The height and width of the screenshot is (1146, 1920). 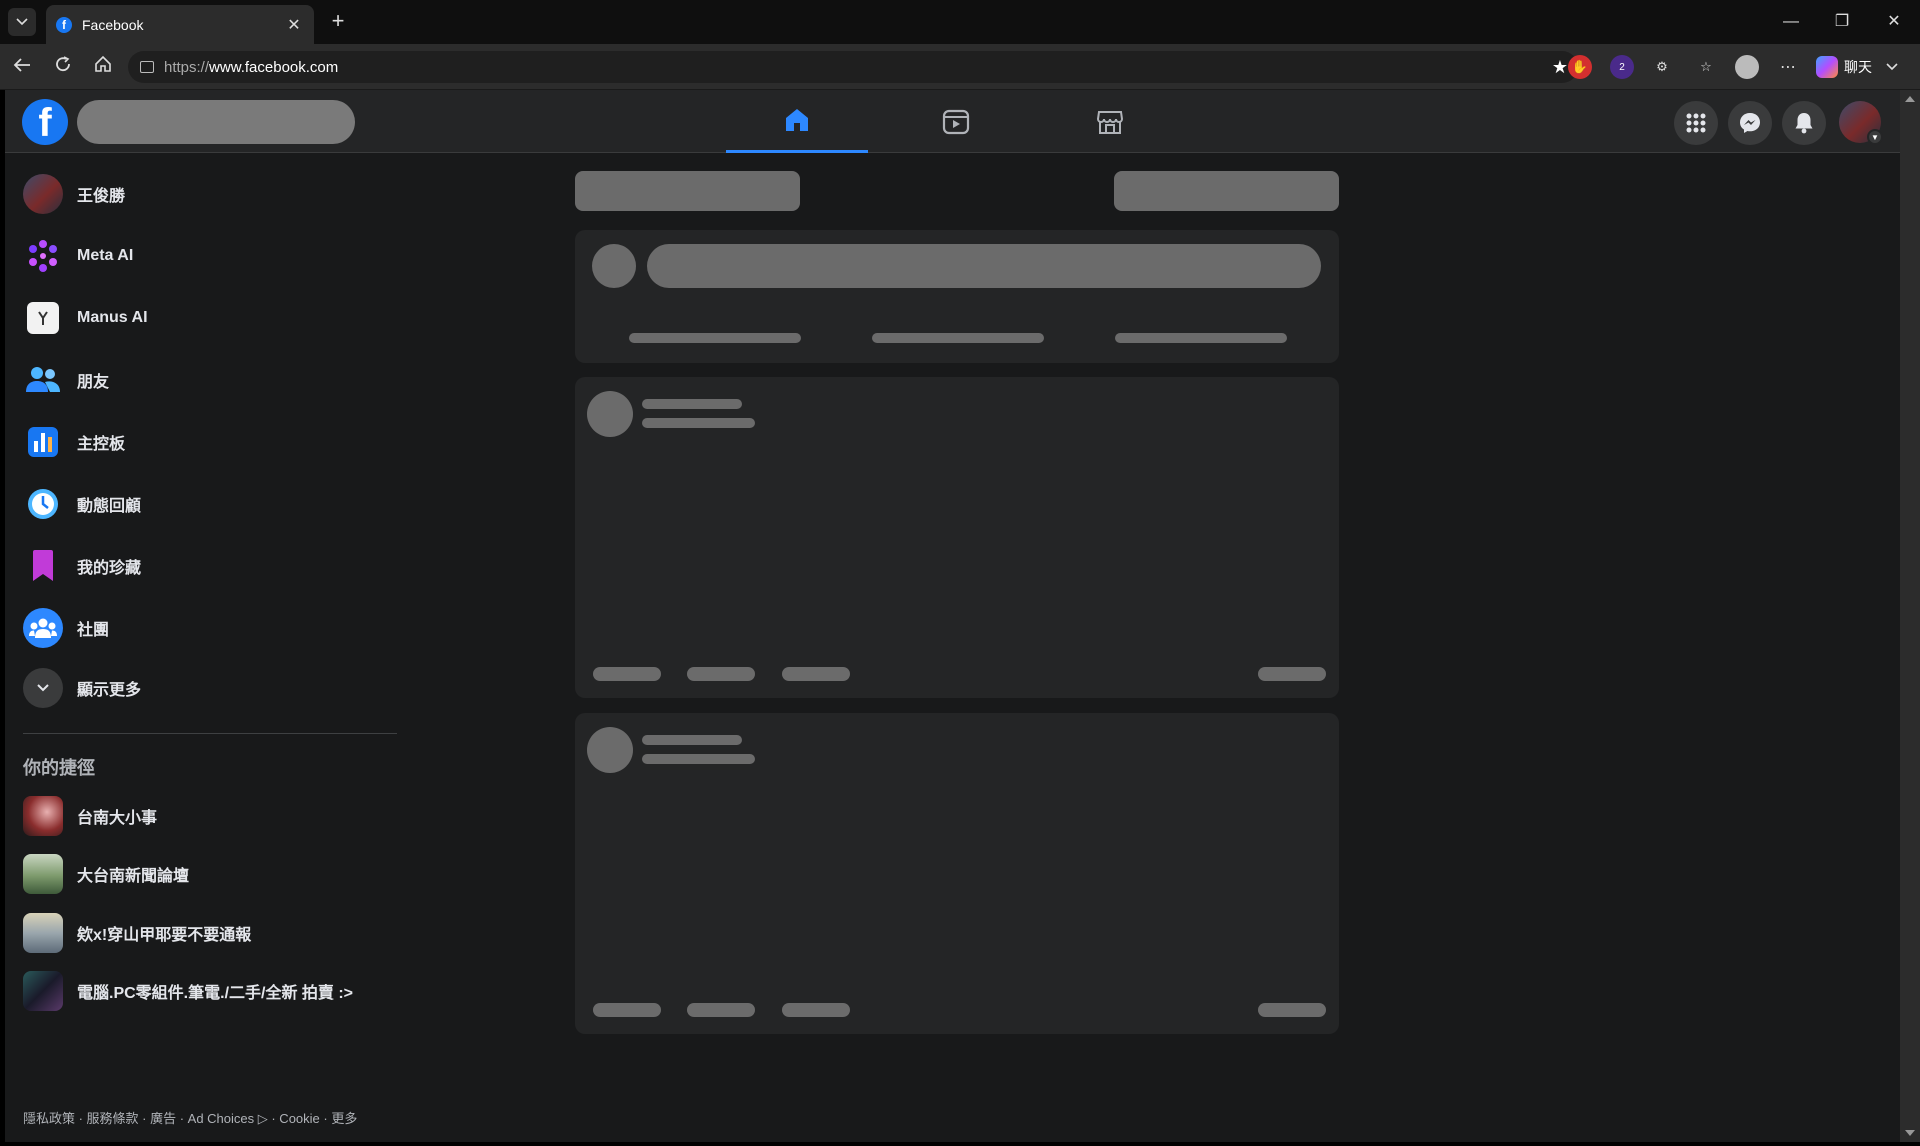 I want to click on back-button, so click(x=22, y=67).